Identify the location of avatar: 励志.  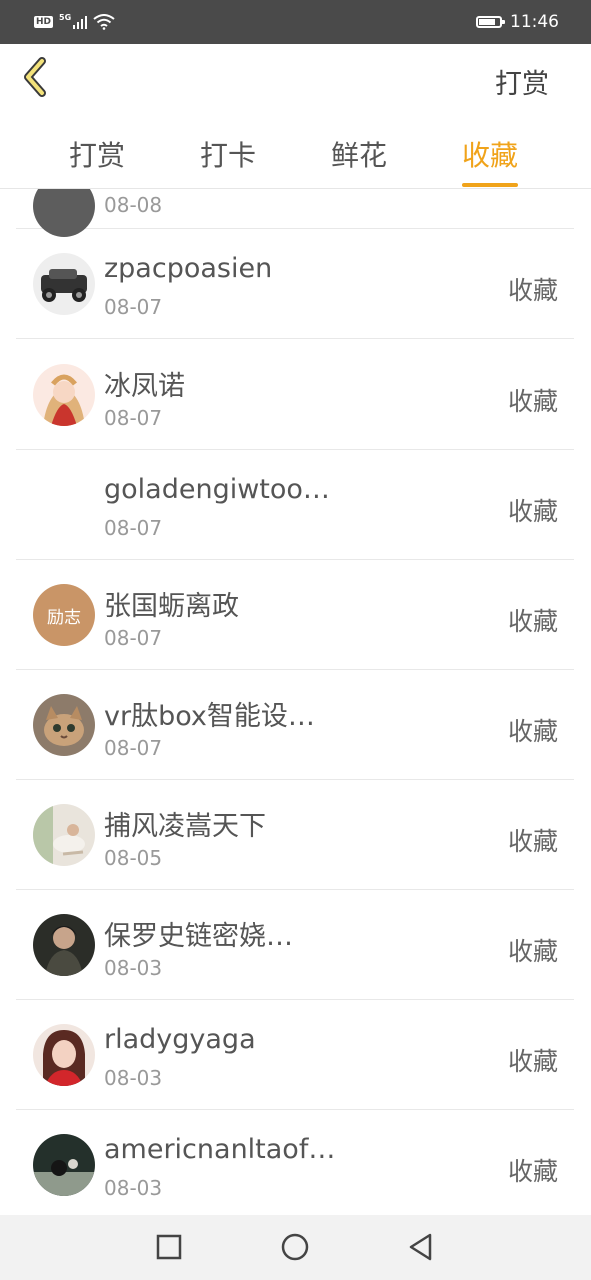
(64, 615).